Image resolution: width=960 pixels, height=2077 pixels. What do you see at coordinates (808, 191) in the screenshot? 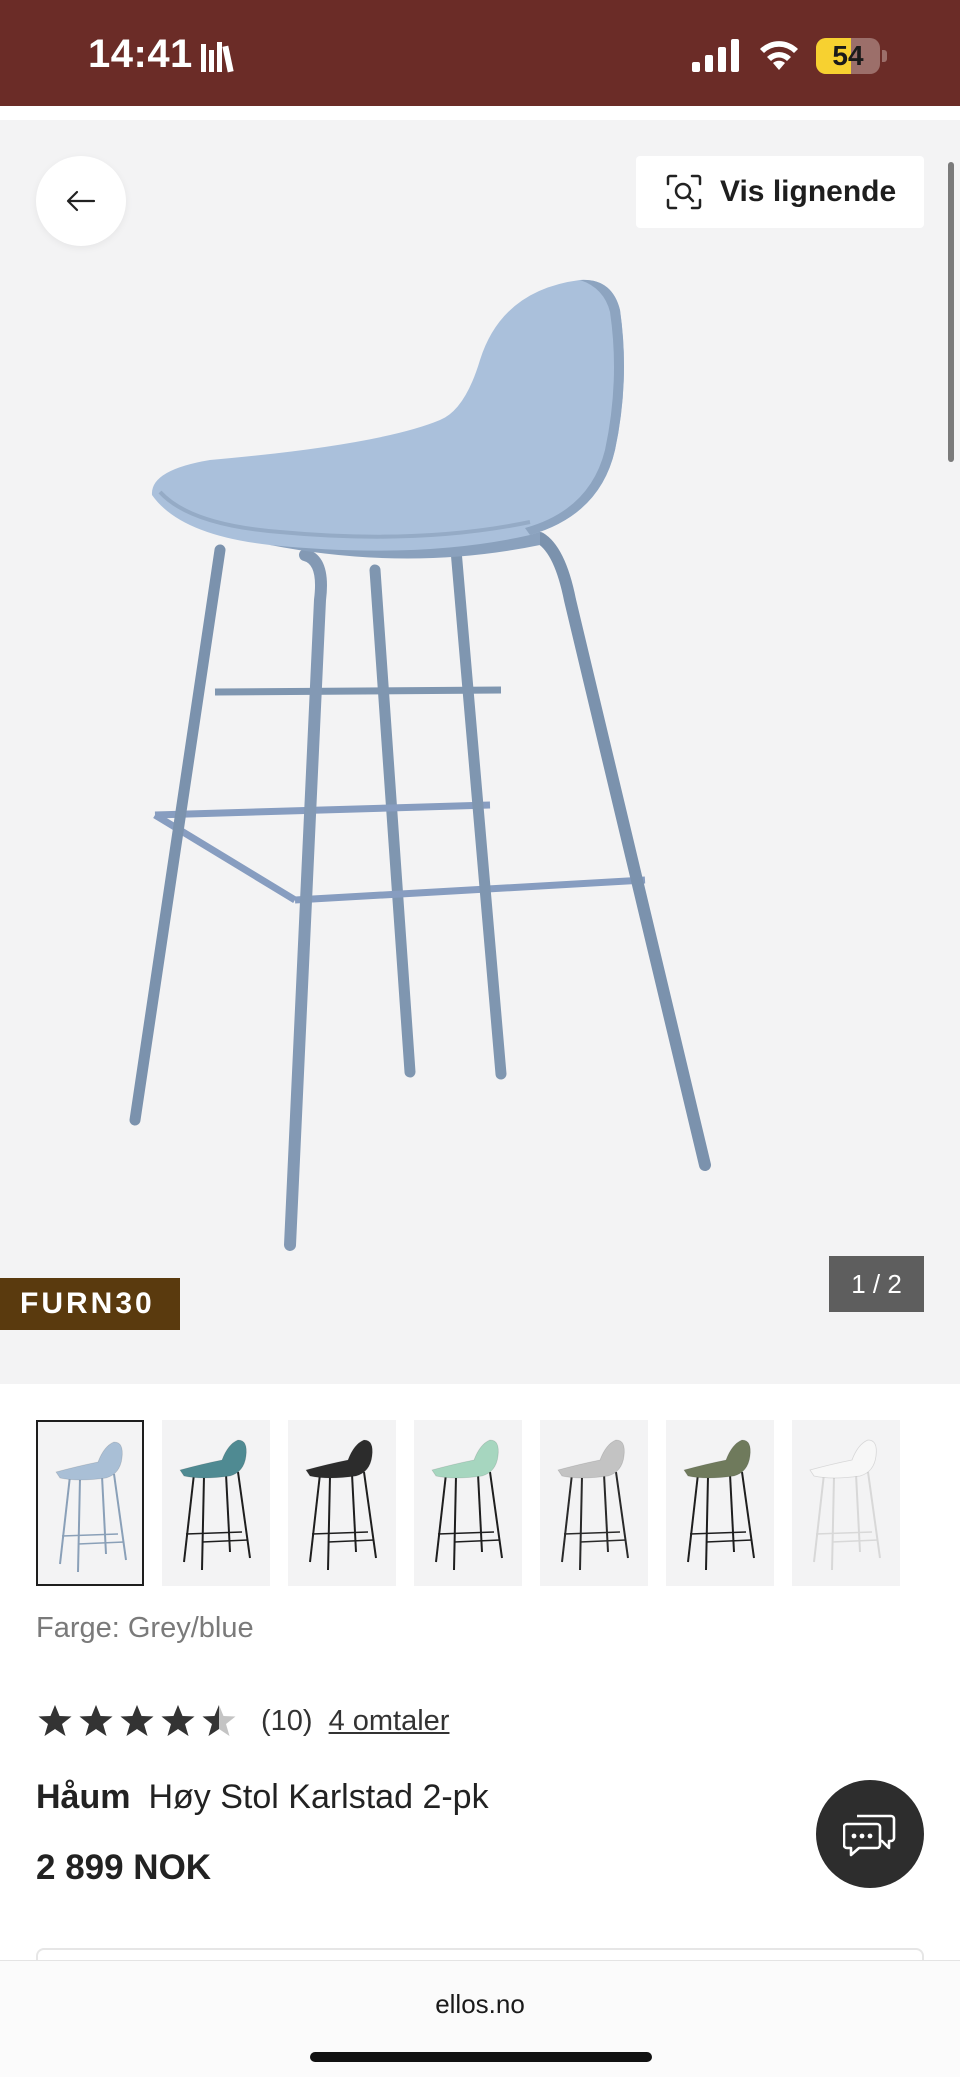
I see `show-similar-label: Vis lignende` at bounding box center [808, 191].